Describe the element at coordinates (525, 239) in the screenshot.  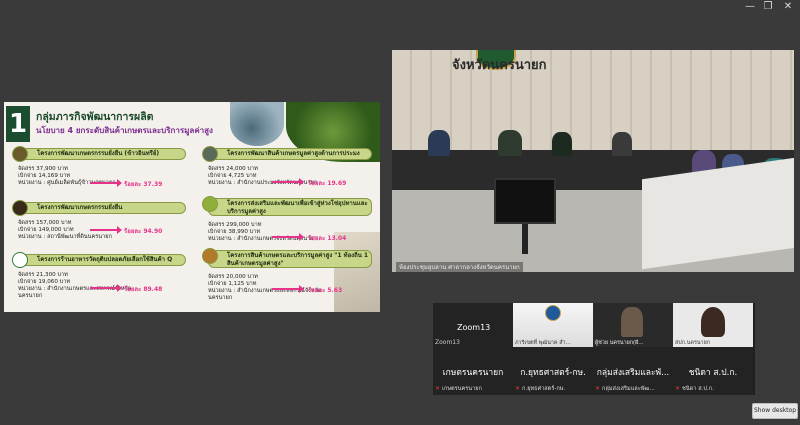
I see `tv-stand` at that location.